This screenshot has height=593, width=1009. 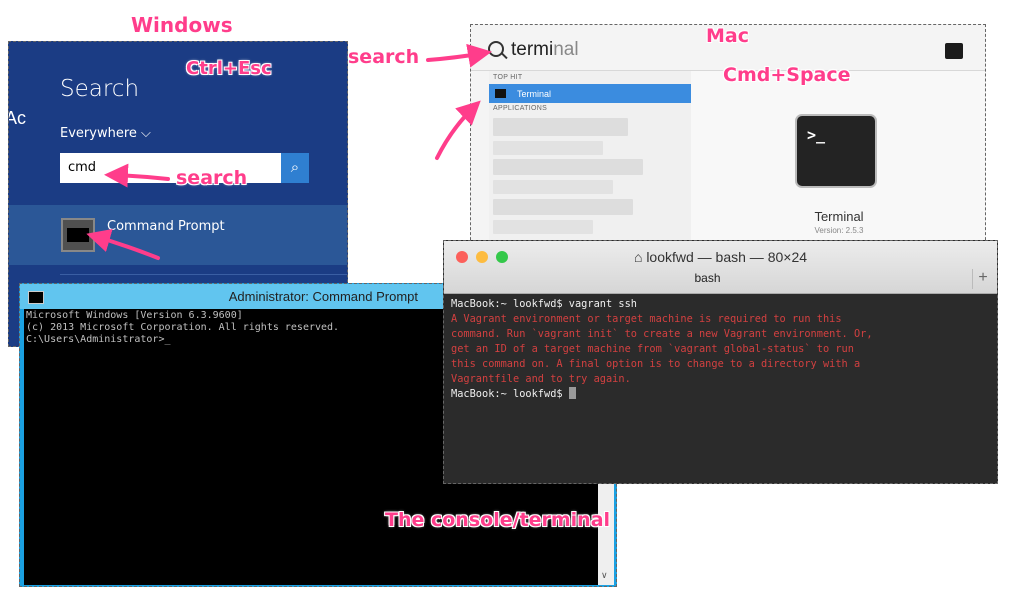 I want to click on command-prompt-icon, so click(x=78, y=235).